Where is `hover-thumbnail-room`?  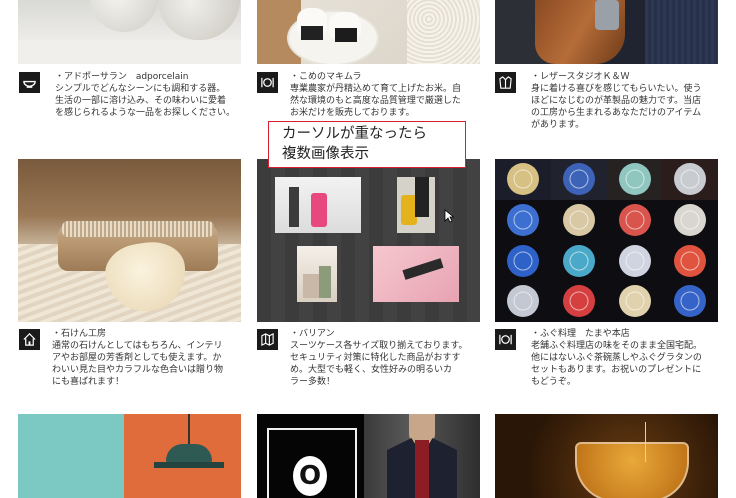 hover-thumbnail-room is located at coordinates (317, 274).